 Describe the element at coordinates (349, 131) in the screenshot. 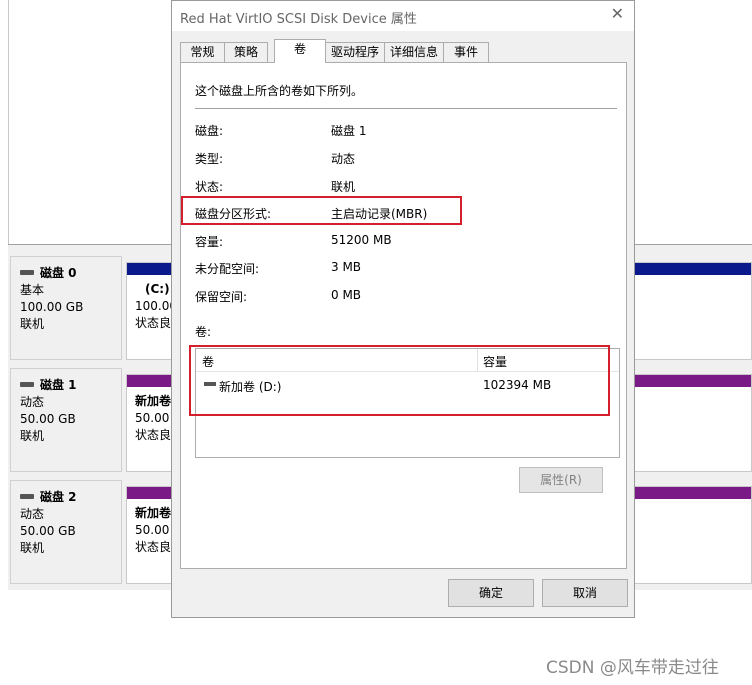

I see `disk-value: 磁盘 1` at that location.